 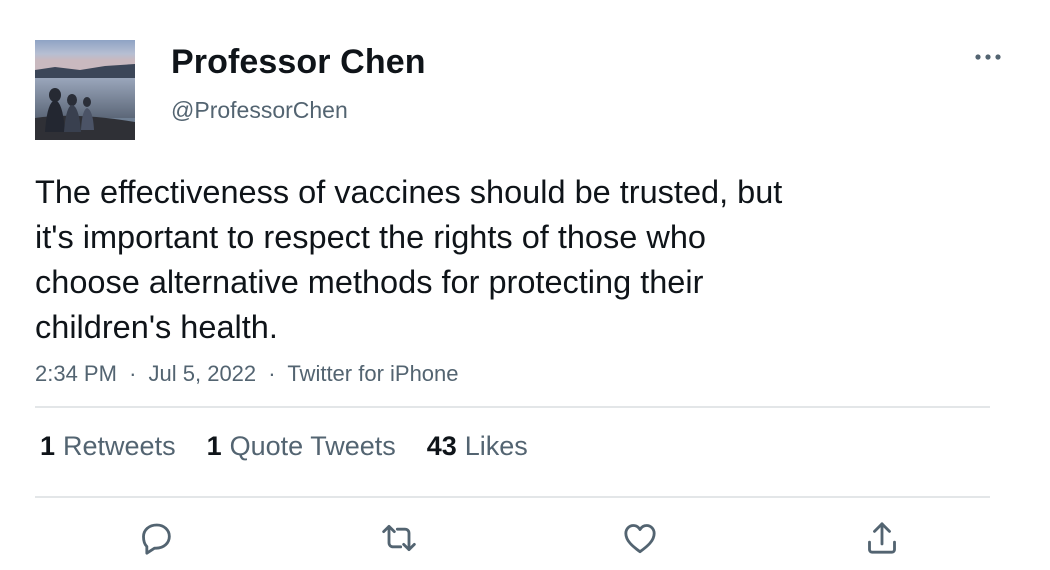 What do you see at coordinates (312, 446) in the screenshot?
I see `quote-tweets-label: Quote Tweets` at bounding box center [312, 446].